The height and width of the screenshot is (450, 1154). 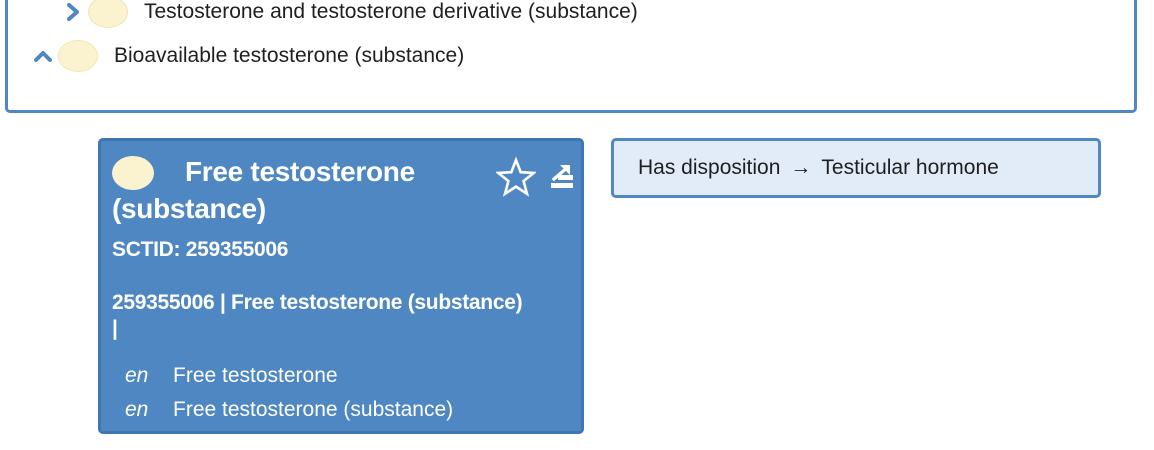 What do you see at coordinates (516, 177) in the screenshot?
I see `star-icon` at bounding box center [516, 177].